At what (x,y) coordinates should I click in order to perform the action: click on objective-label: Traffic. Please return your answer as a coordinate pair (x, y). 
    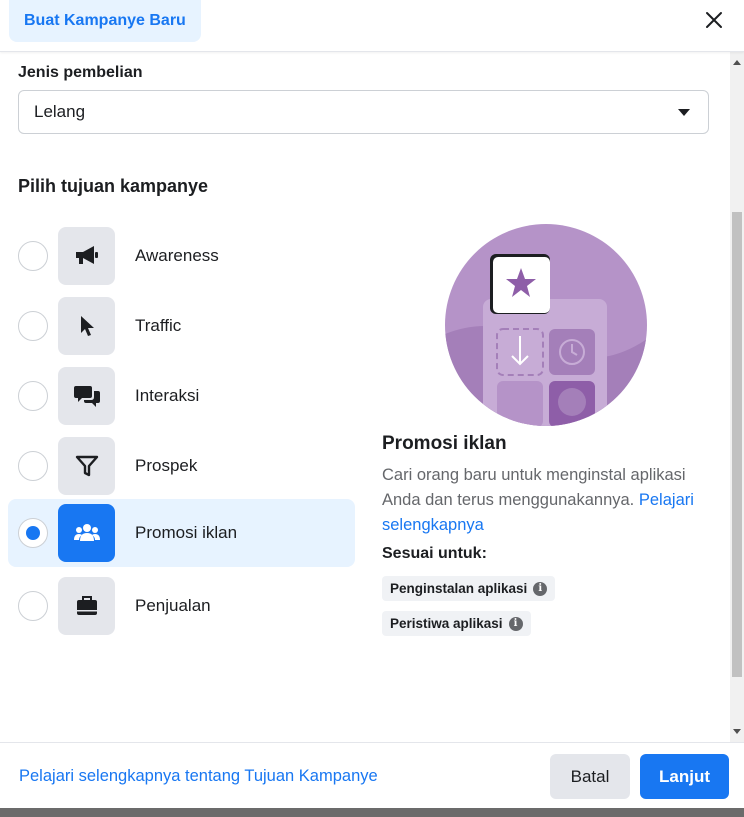
    Looking at the image, I should click on (158, 325).